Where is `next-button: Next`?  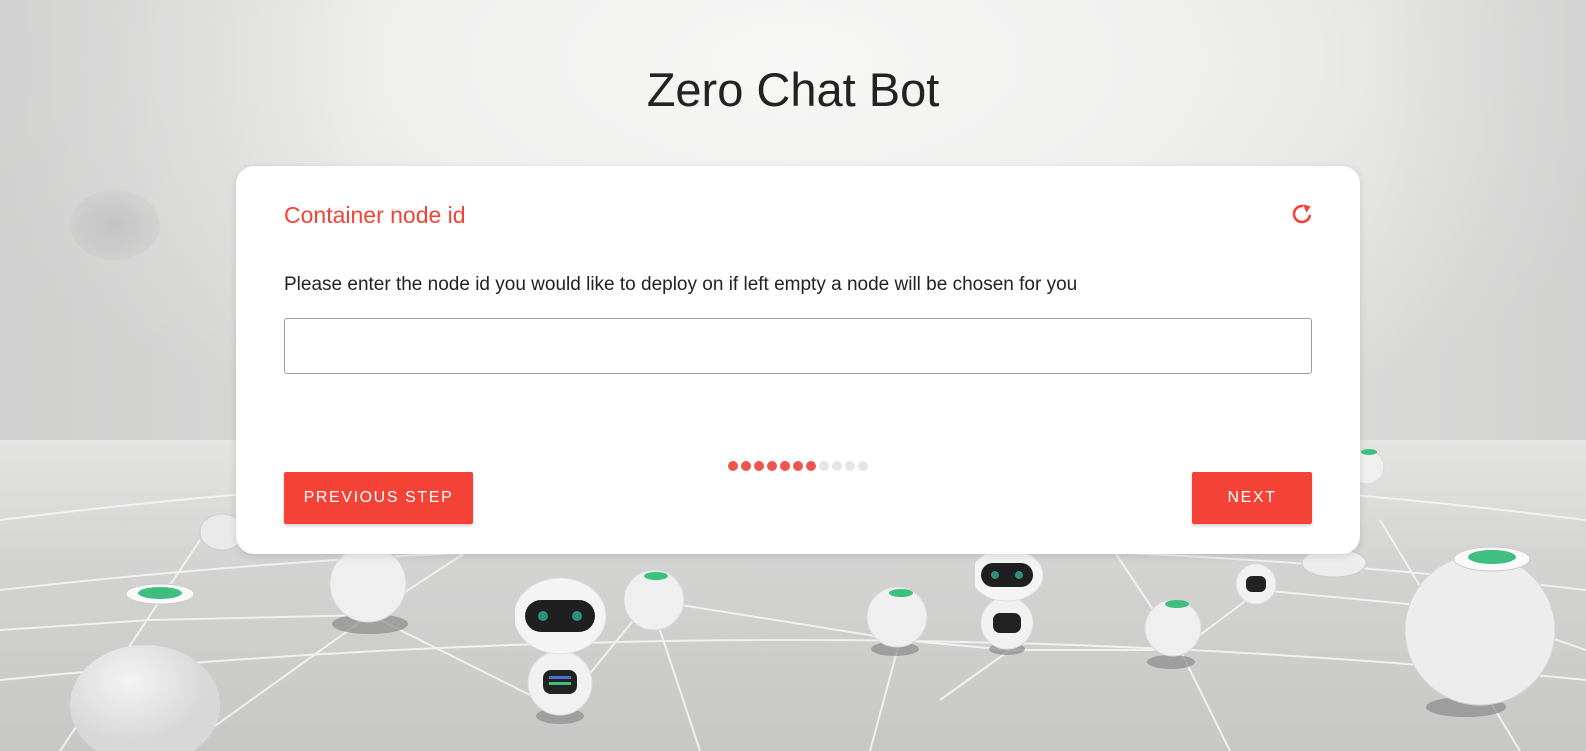
next-button: Next is located at coordinates (1252, 498).